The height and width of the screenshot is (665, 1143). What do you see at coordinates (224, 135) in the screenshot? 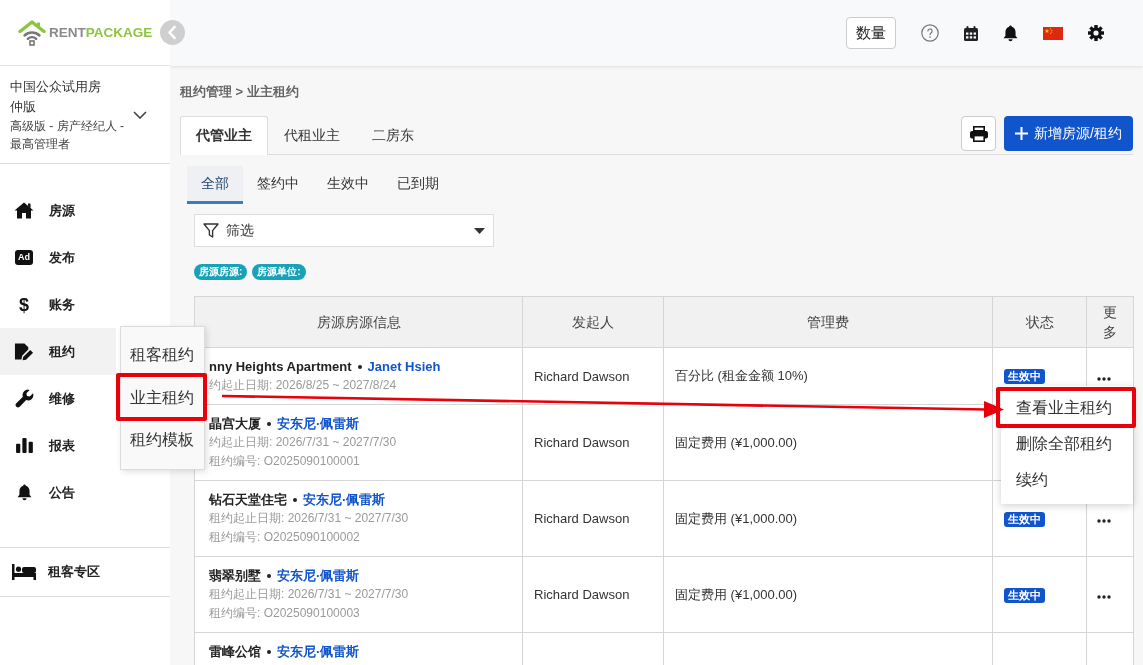
I see `tab: 代管业主` at bounding box center [224, 135].